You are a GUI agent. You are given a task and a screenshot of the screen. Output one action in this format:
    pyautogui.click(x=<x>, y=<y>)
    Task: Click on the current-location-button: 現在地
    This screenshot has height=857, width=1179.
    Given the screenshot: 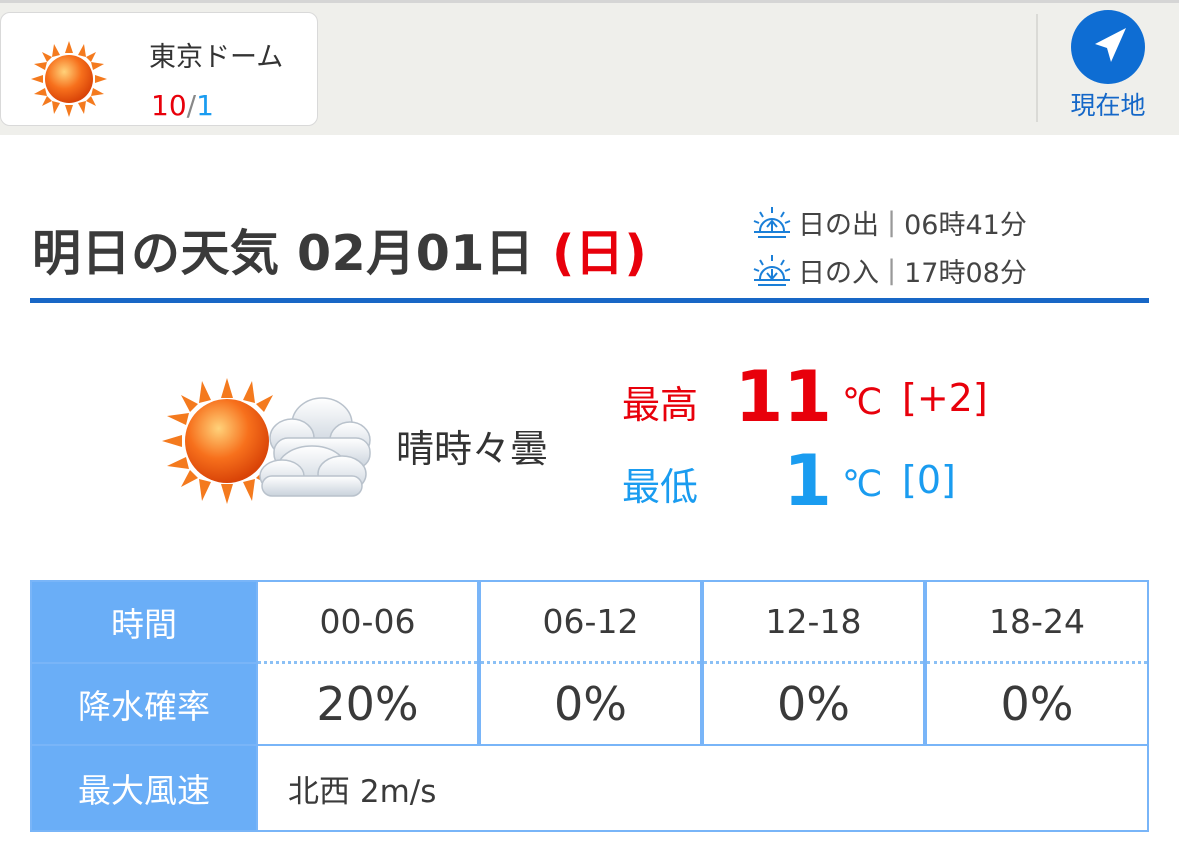 What is the action you would take?
    pyautogui.click(x=1108, y=65)
    